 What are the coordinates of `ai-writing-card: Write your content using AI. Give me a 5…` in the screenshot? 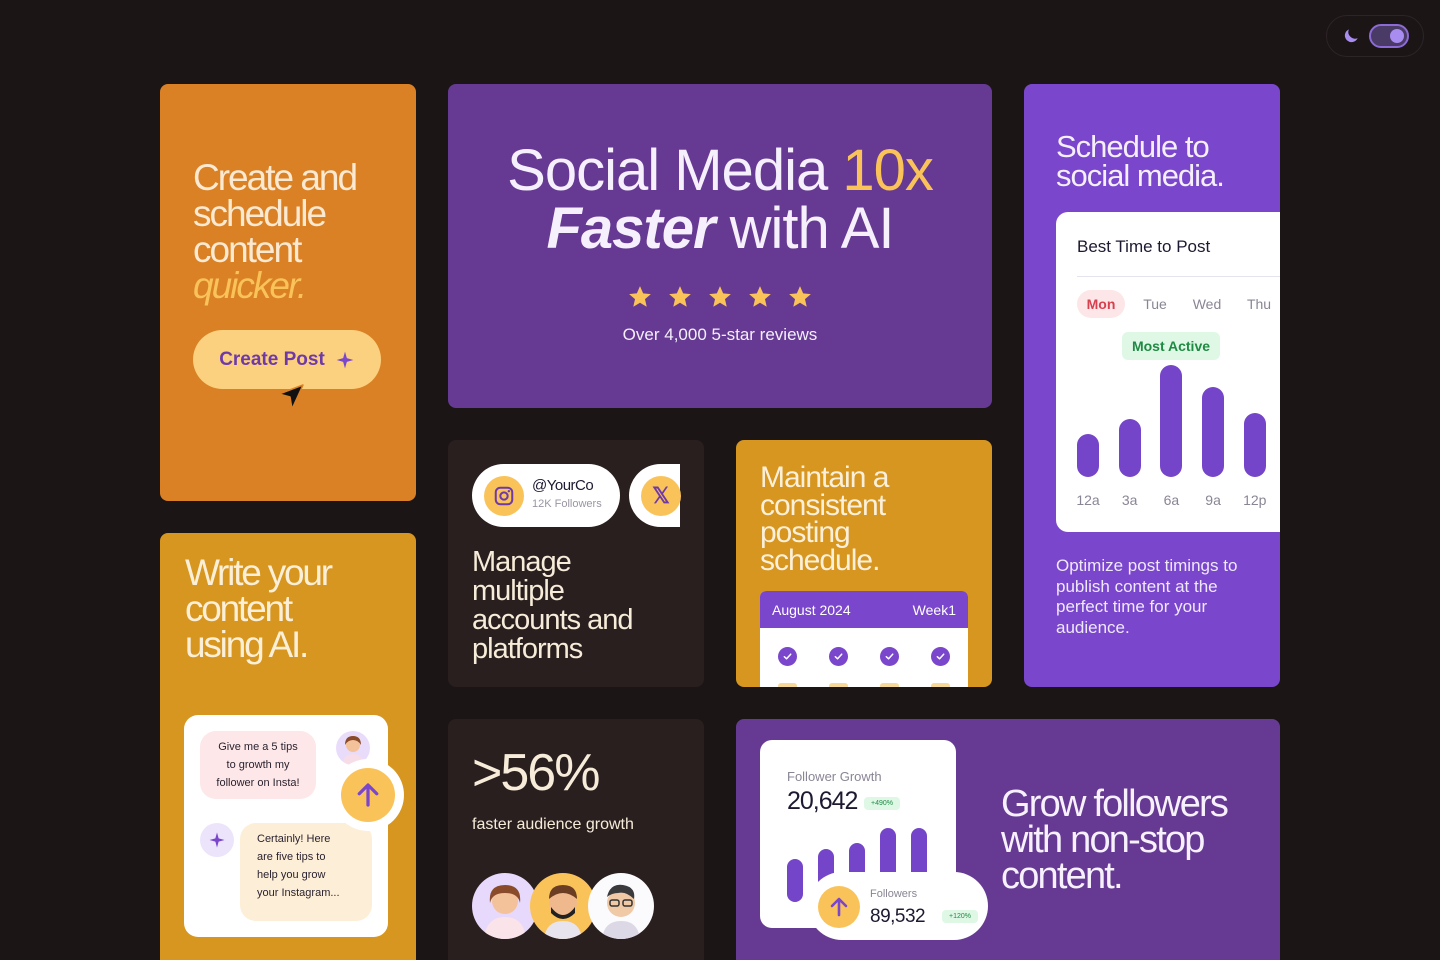 It's located at (288, 746).